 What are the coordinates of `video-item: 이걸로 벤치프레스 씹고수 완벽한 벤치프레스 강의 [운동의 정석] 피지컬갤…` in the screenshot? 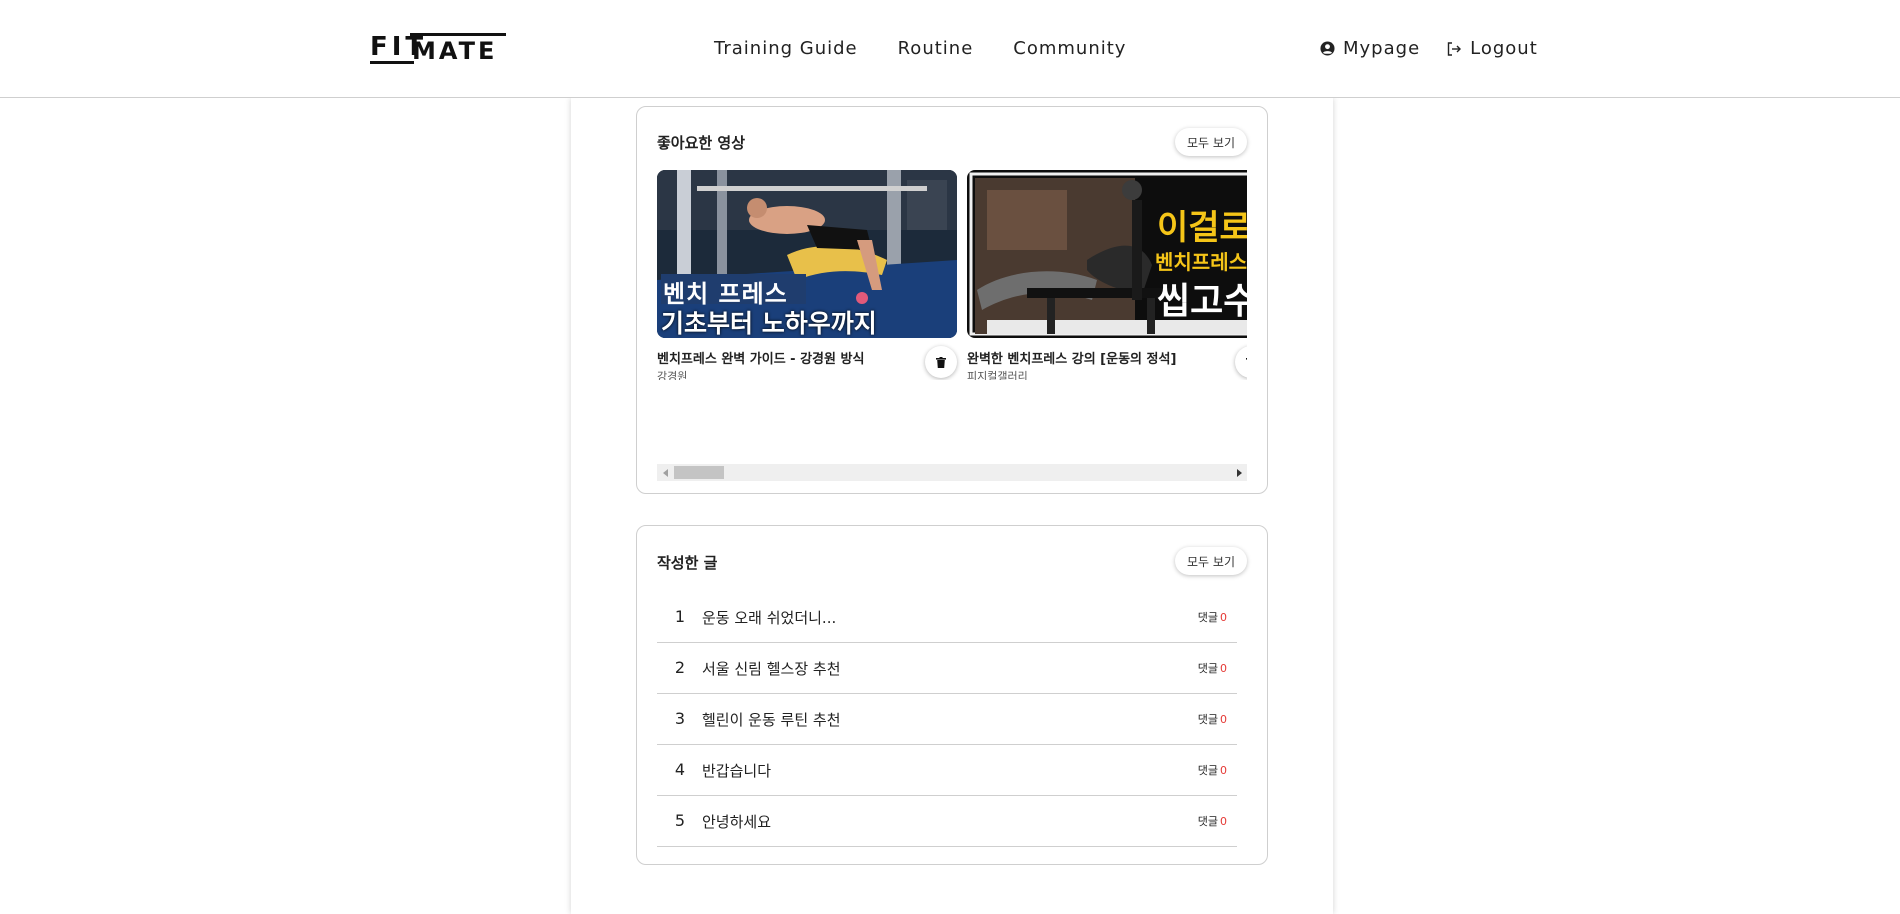 It's located at (1107, 275).